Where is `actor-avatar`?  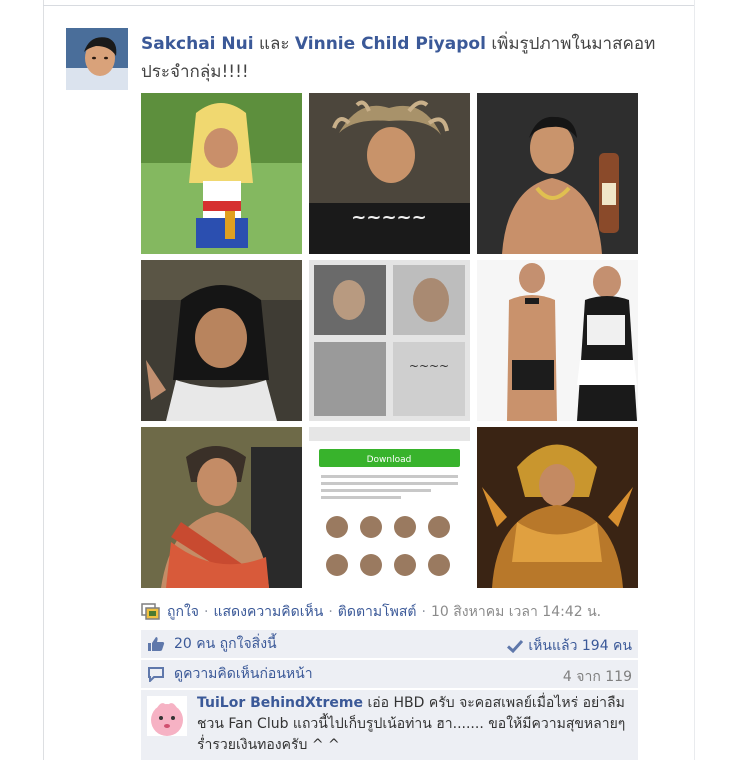 actor-avatar is located at coordinates (97, 59).